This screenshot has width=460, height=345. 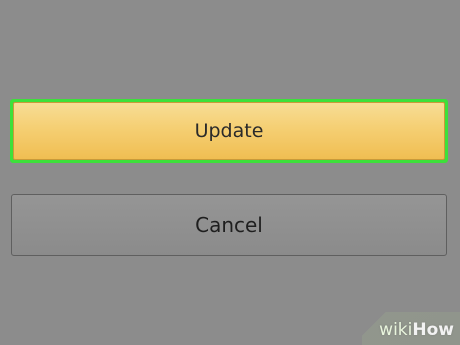 I want to click on watermark-wiki: wiki, so click(x=396, y=330).